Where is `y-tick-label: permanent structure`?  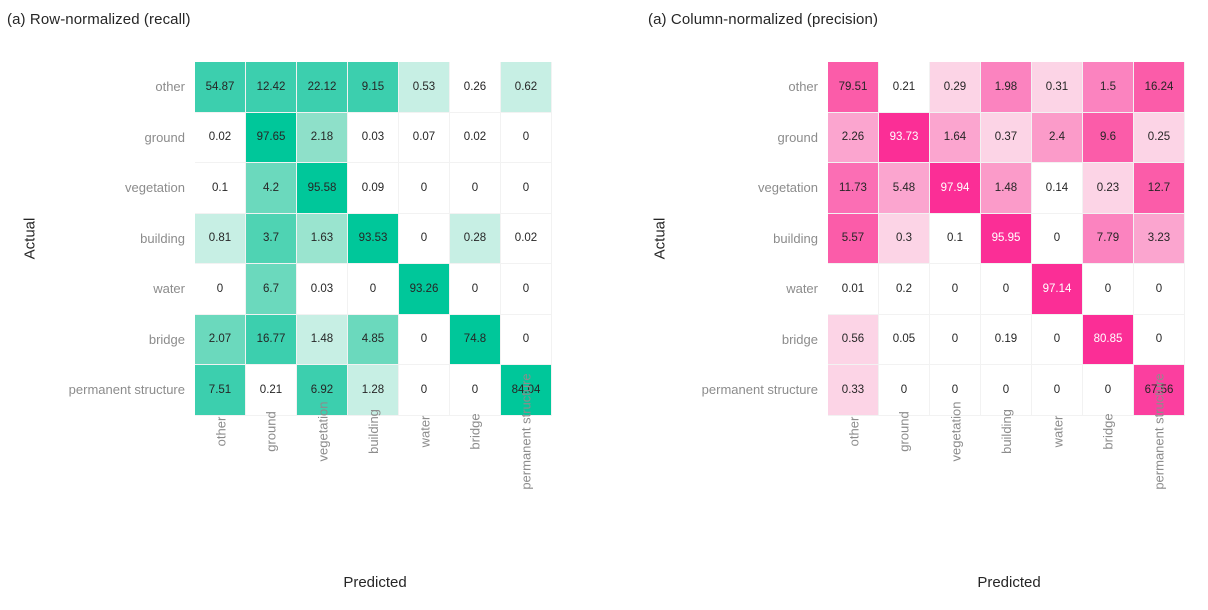 y-tick-label: permanent structure is located at coordinates (126, 389).